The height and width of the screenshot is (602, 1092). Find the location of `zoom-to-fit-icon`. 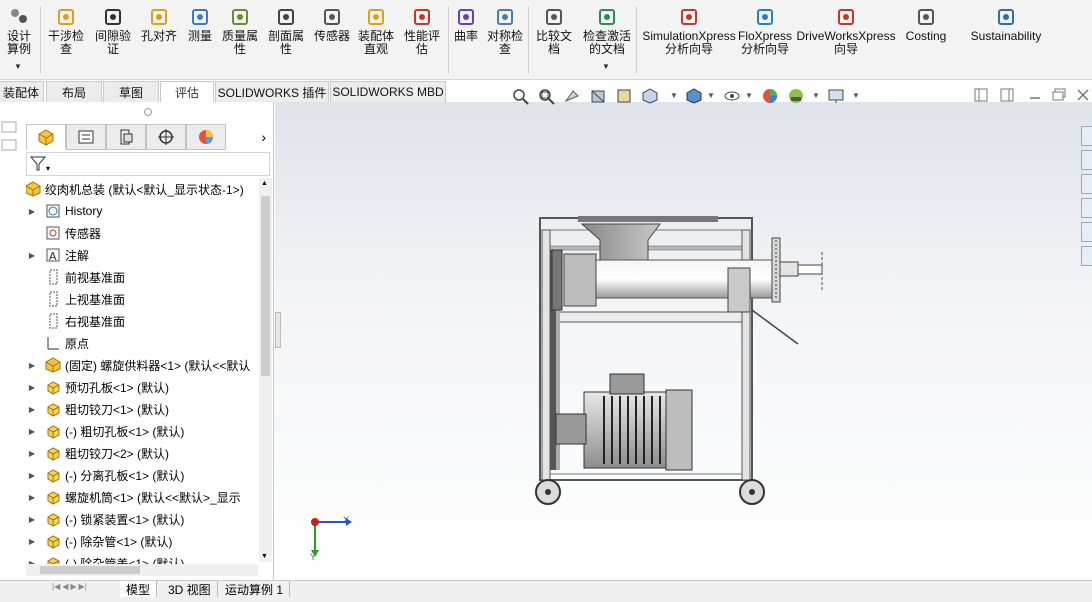

zoom-to-fit-icon is located at coordinates (520, 96).